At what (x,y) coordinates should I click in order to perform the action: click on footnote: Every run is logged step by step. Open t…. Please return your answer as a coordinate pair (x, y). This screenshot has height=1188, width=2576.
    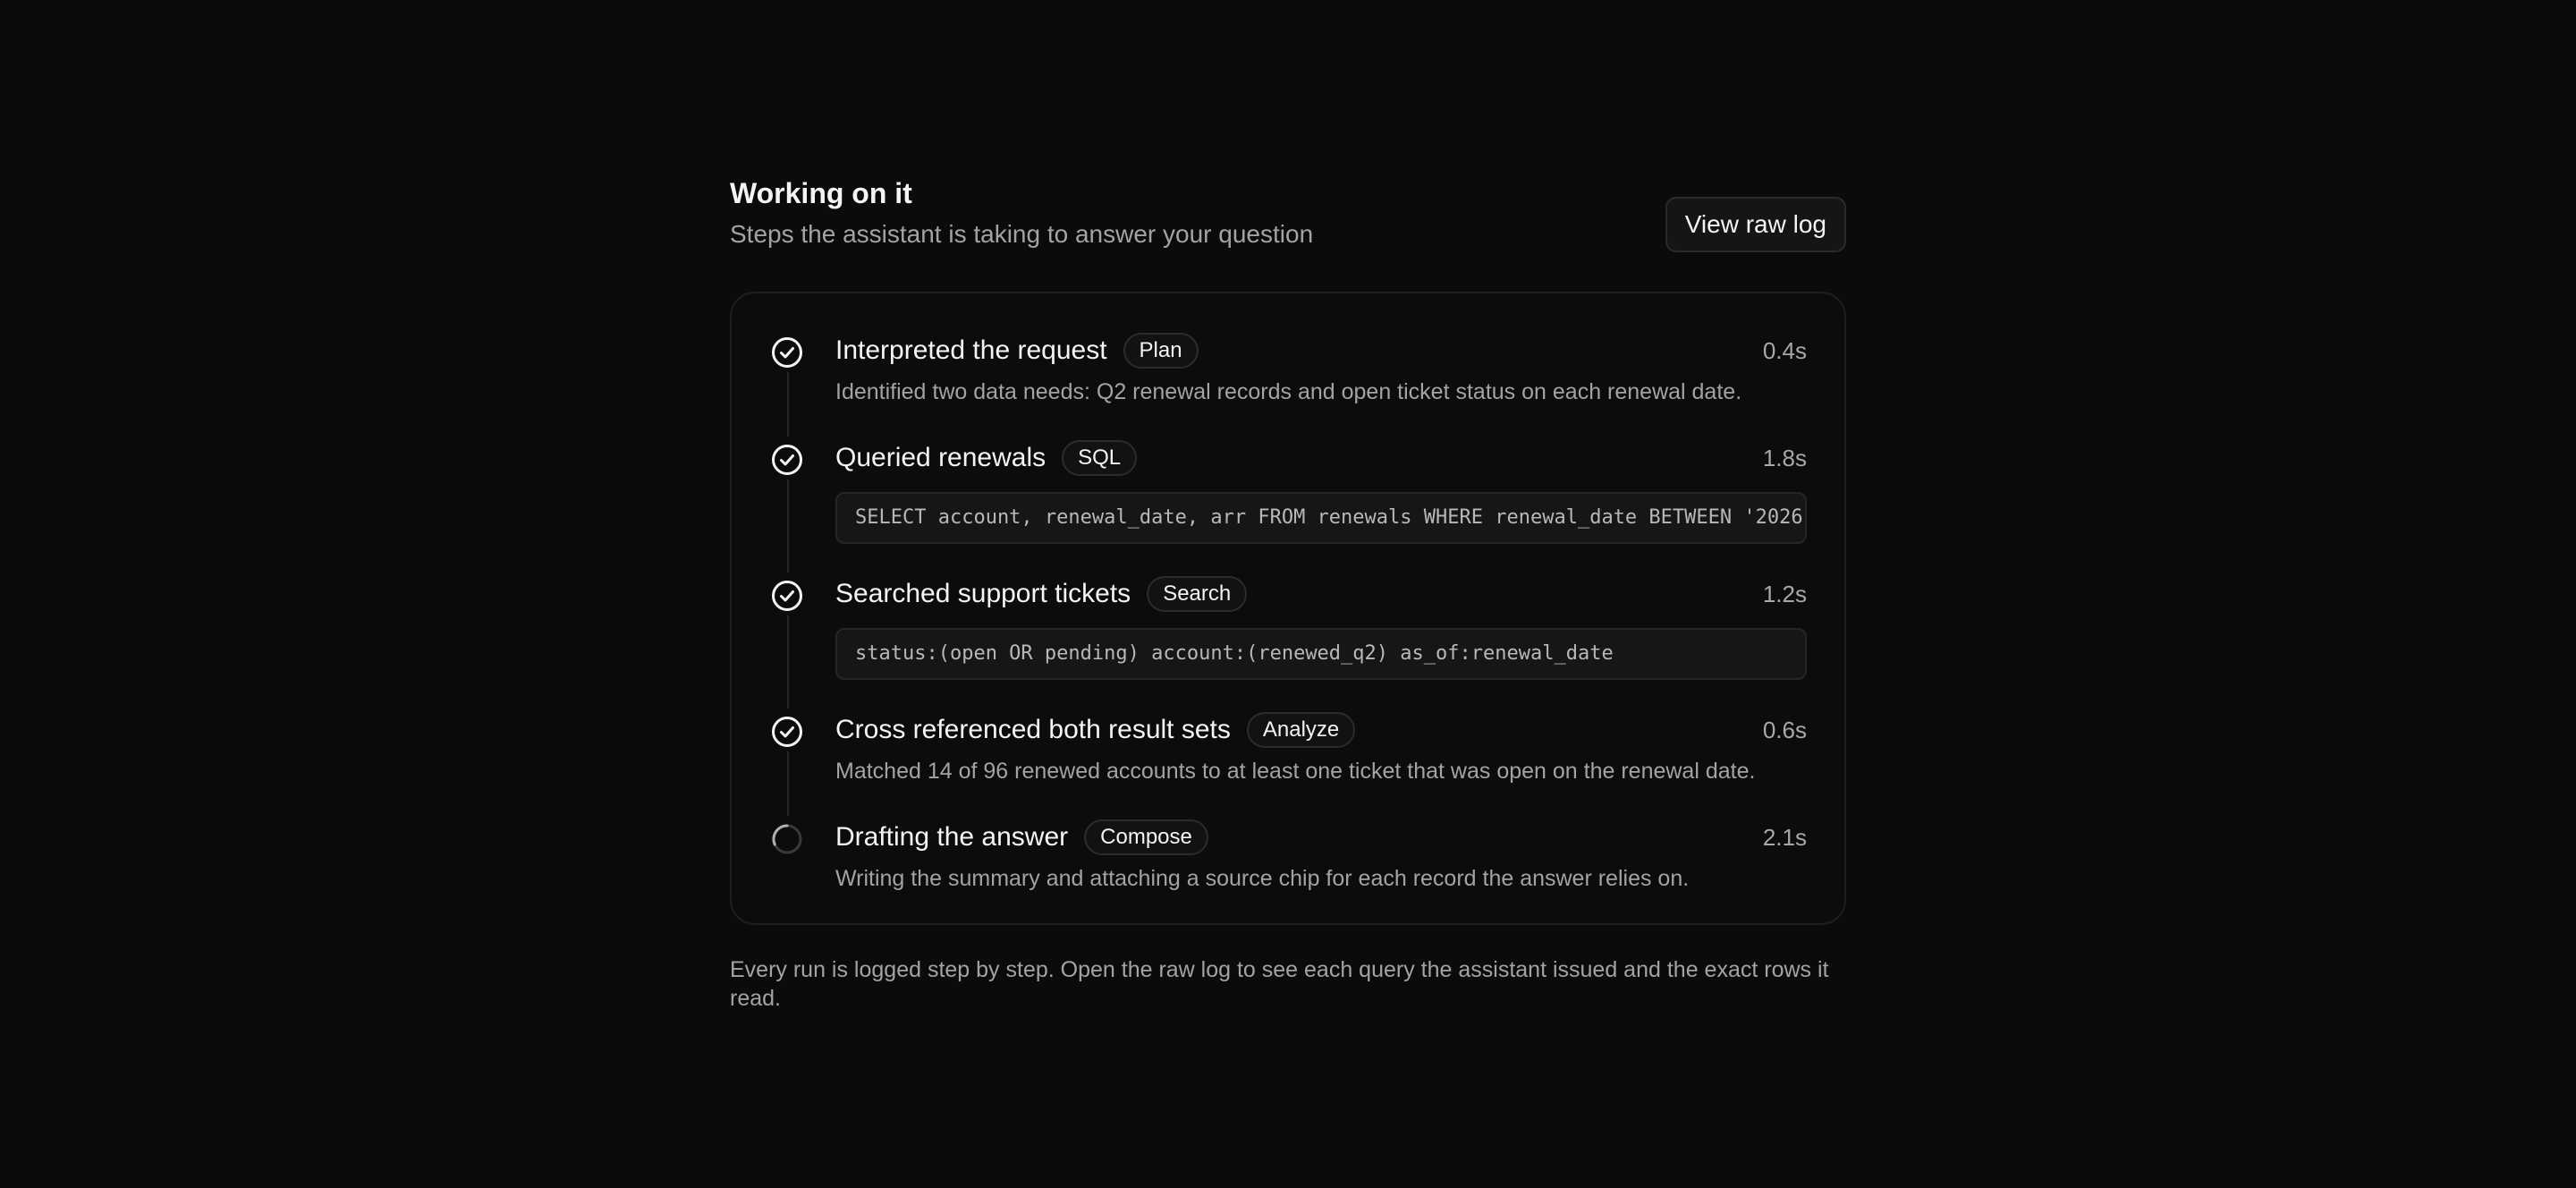
    Looking at the image, I should click on (1279, 984).